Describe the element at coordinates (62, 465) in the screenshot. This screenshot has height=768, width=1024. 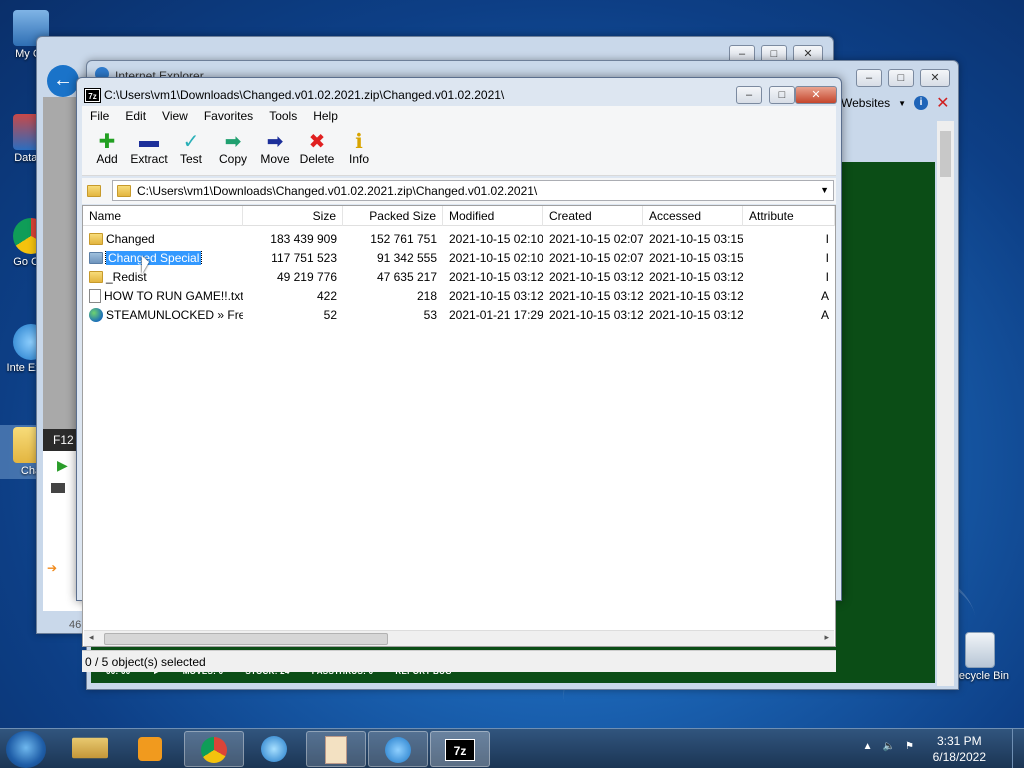
I see `play-icon: ▶` at that location.